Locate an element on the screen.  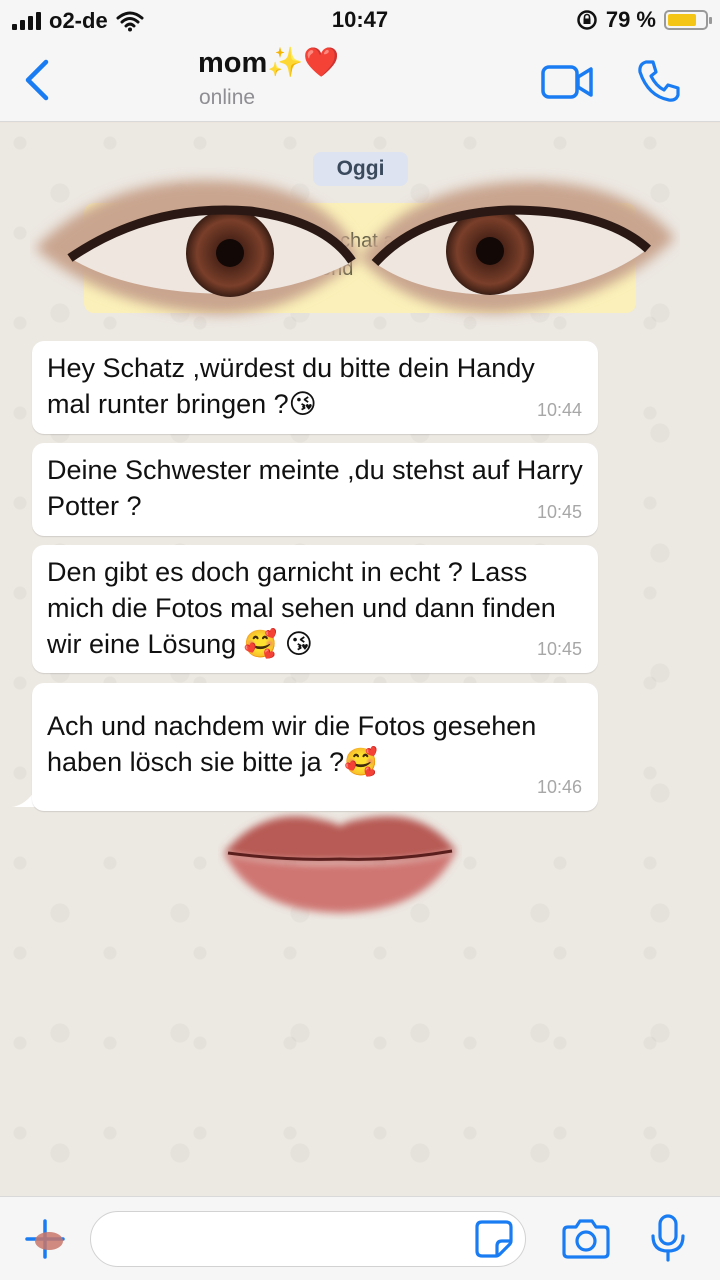
microphone-icon is located at coordinates (668, 1238).